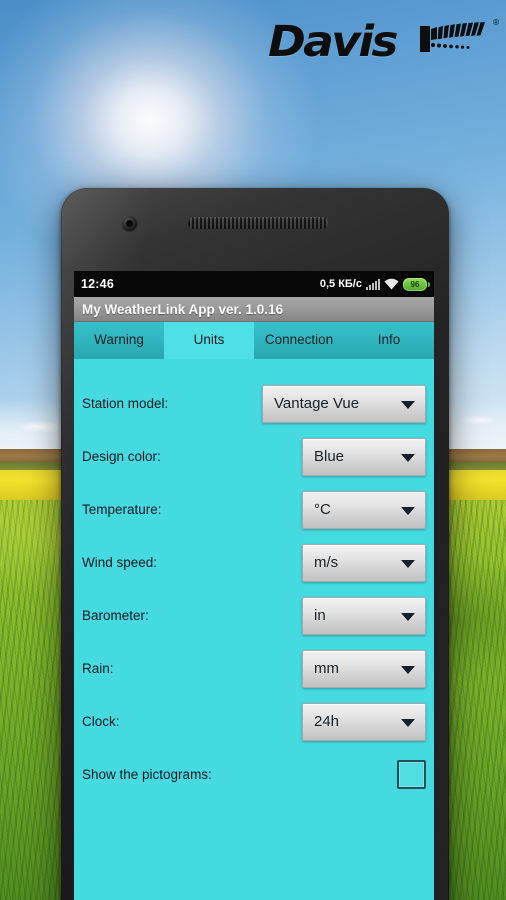 This screenshot has height=900, width=506. What do you see at coordinates (364, 509) in the screenshot?
I see `temperature-select: °C` at bounding box center [364, 509].